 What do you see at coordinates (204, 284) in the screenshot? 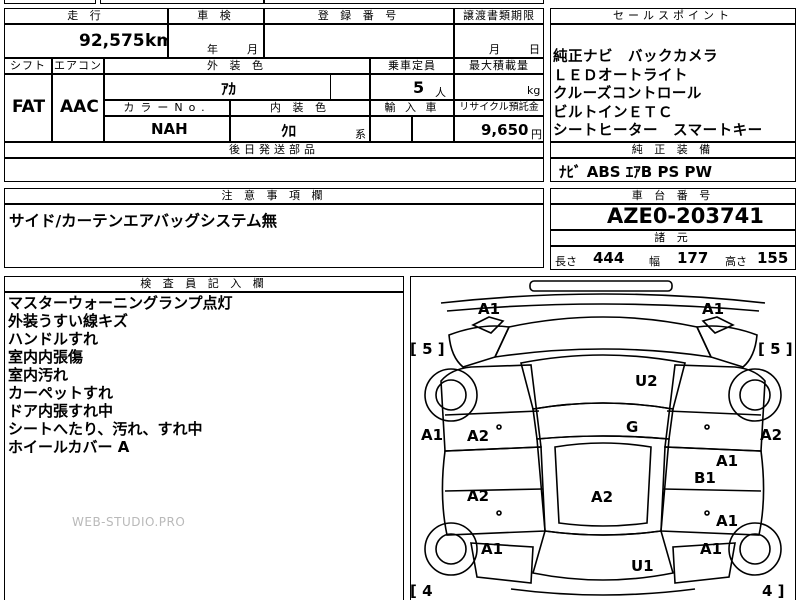
I see `inspector-header: 検 査 員 記 入 欄` at bounding box center [204, 284].